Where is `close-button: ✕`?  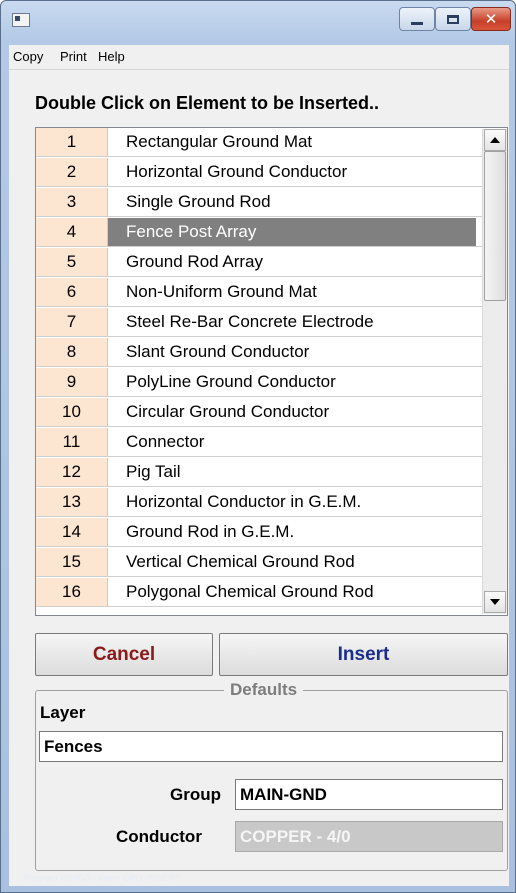
close-button: ✕ is located at coordinates (491, 19).